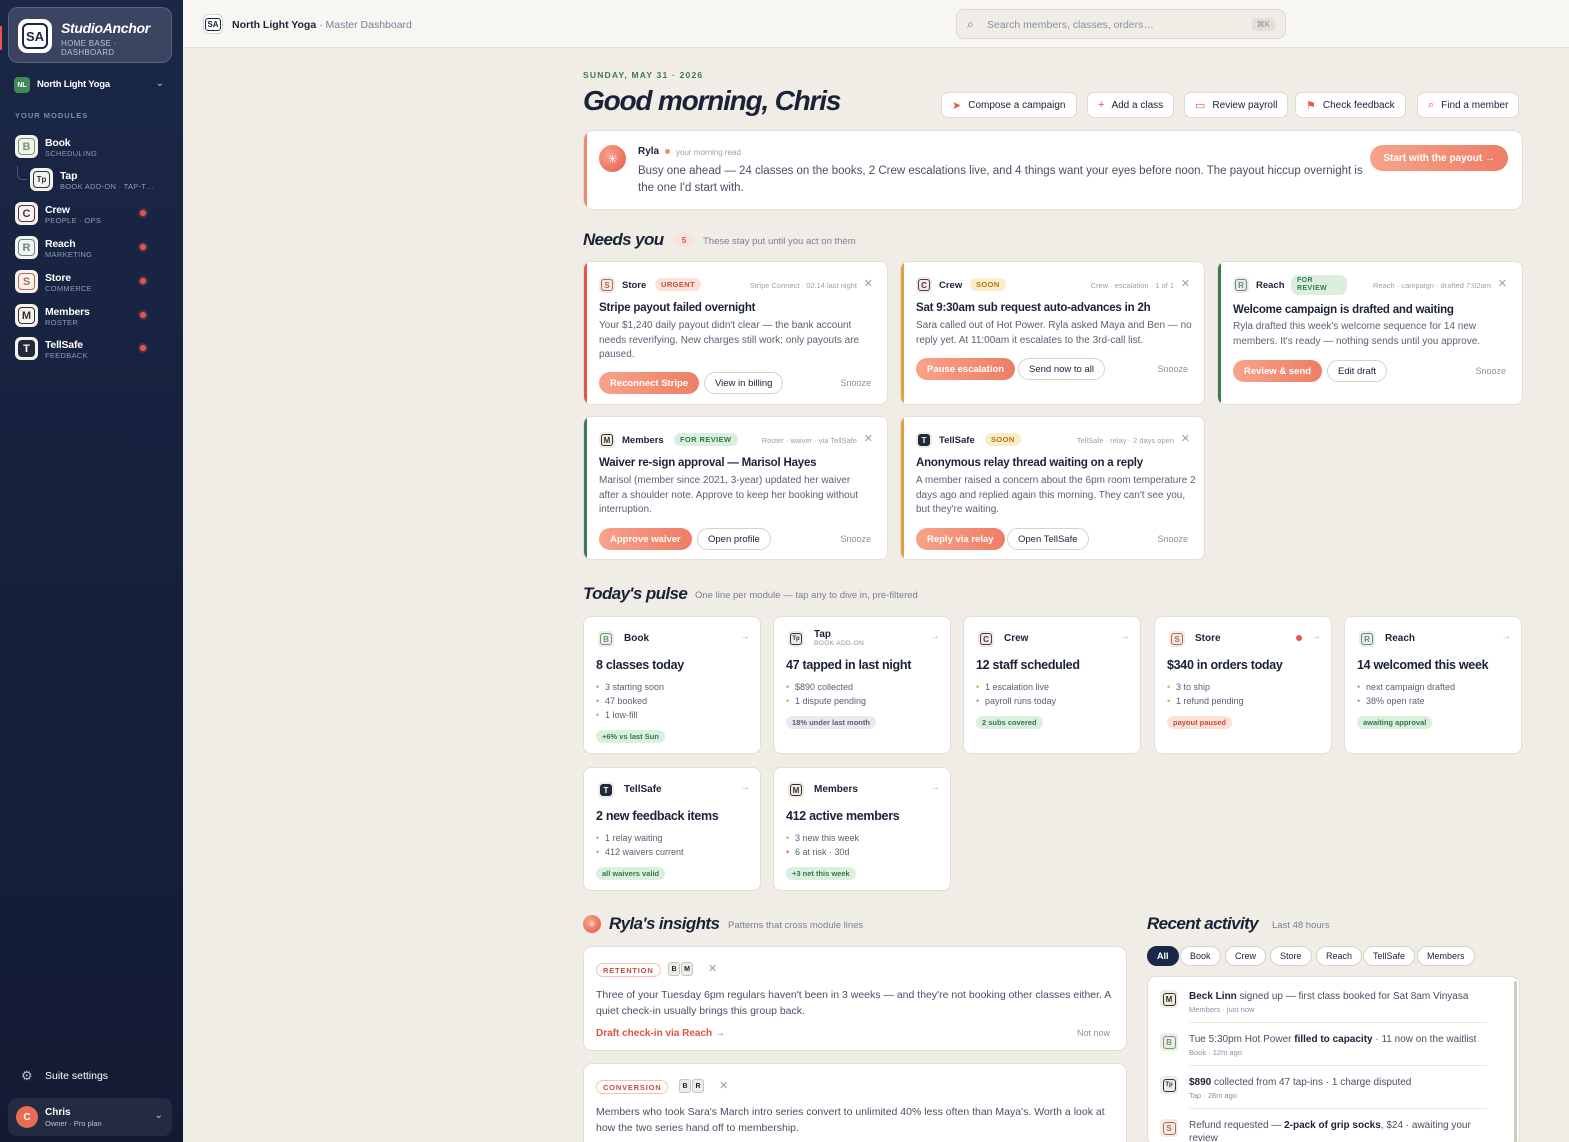  I want to click on sidebar-item-tellsafe: T TellSafe FEEDBACK, so click(95, 349).